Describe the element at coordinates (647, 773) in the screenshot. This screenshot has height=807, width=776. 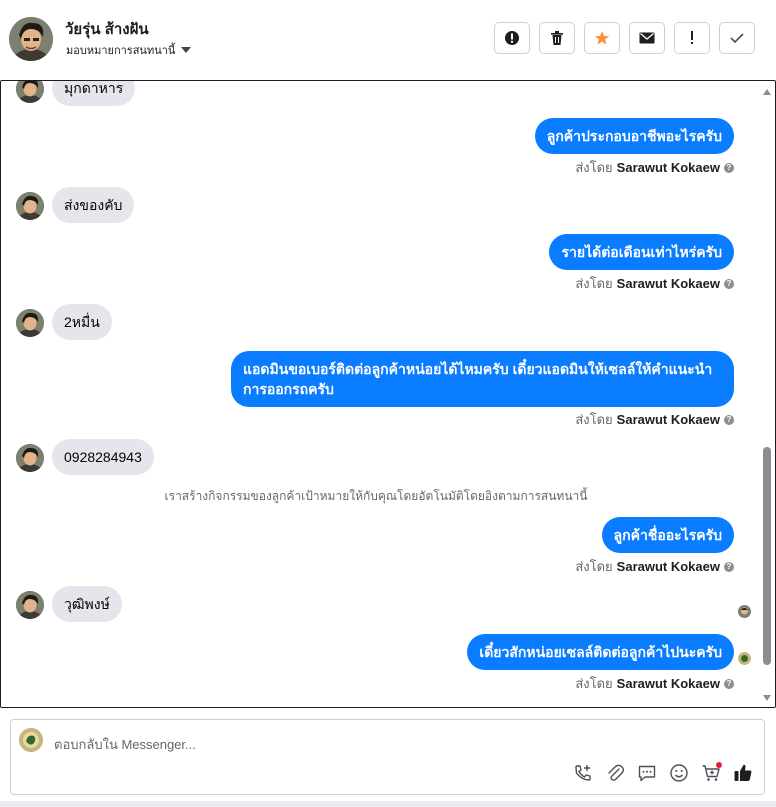
I see `chat-bubble-icon` at that location.